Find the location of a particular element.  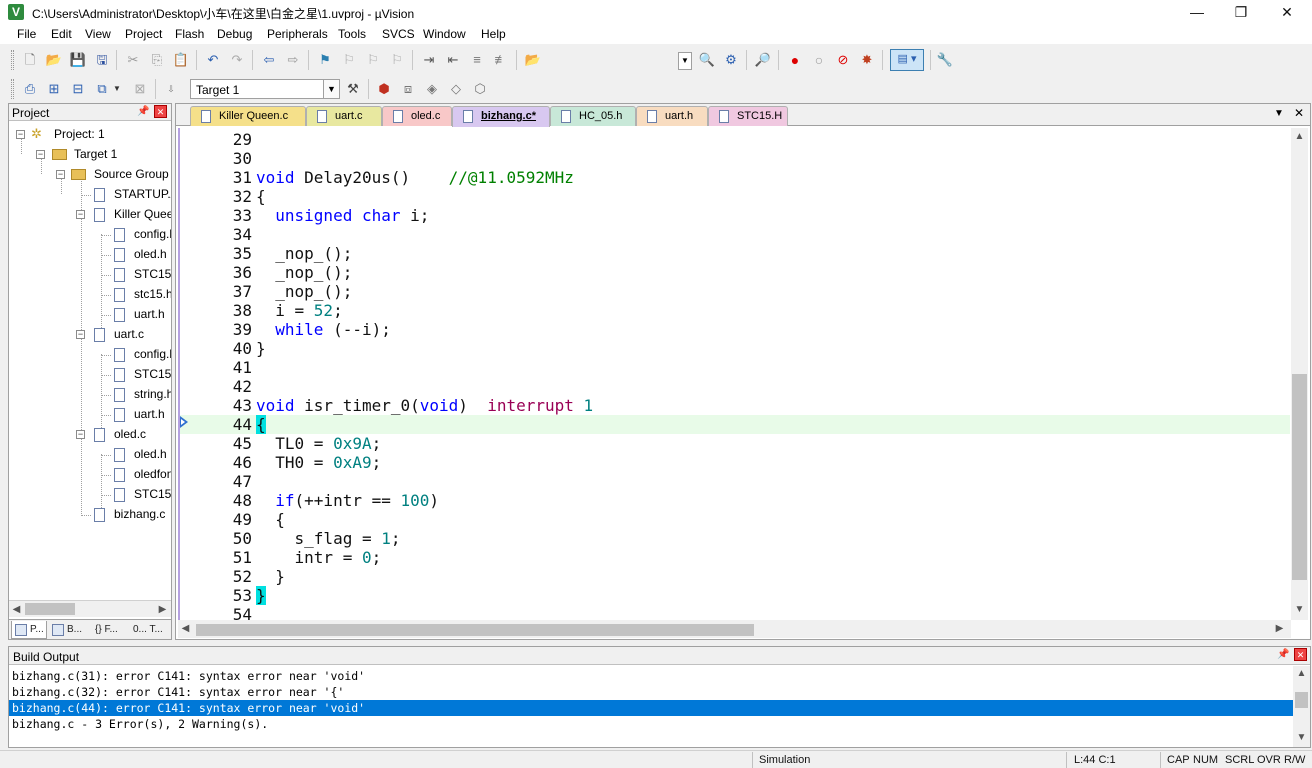

unindent-icon: ⇤ is located at coordinates (453, 60).